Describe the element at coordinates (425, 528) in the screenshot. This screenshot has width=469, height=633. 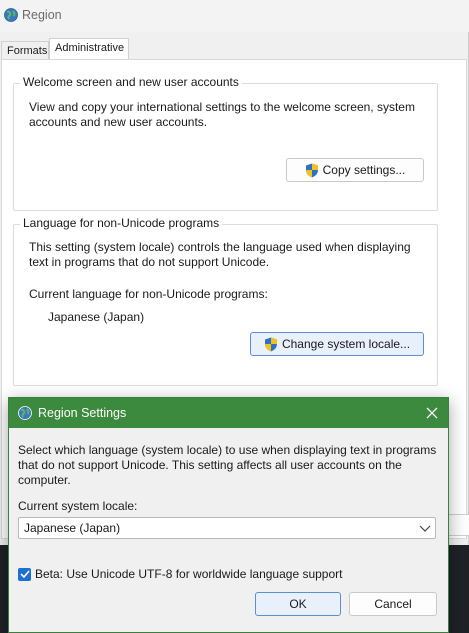
I see `chevron-down-icon` at that location.